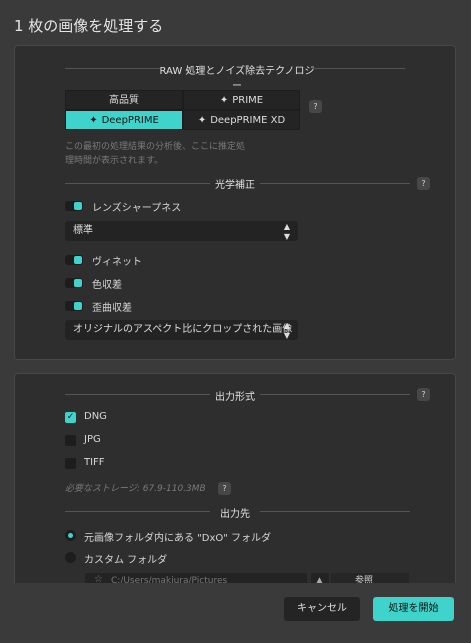 This screenshot has width=471, height=643. I want to click on option-deepprime: ✦ DeepPRIME, so click(124, 120).